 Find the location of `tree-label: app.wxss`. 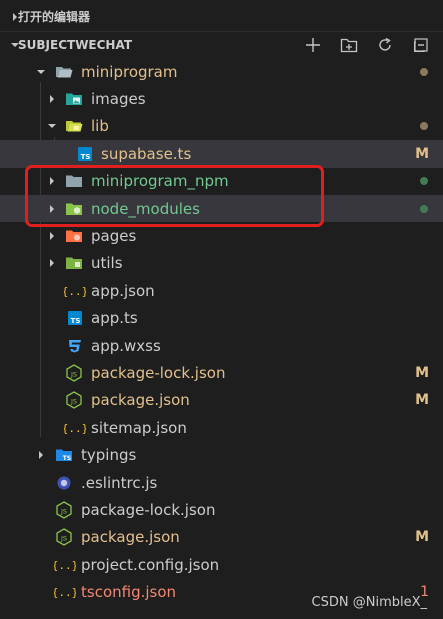

tree-label: app.wxss is located at coordinates (126, 345).